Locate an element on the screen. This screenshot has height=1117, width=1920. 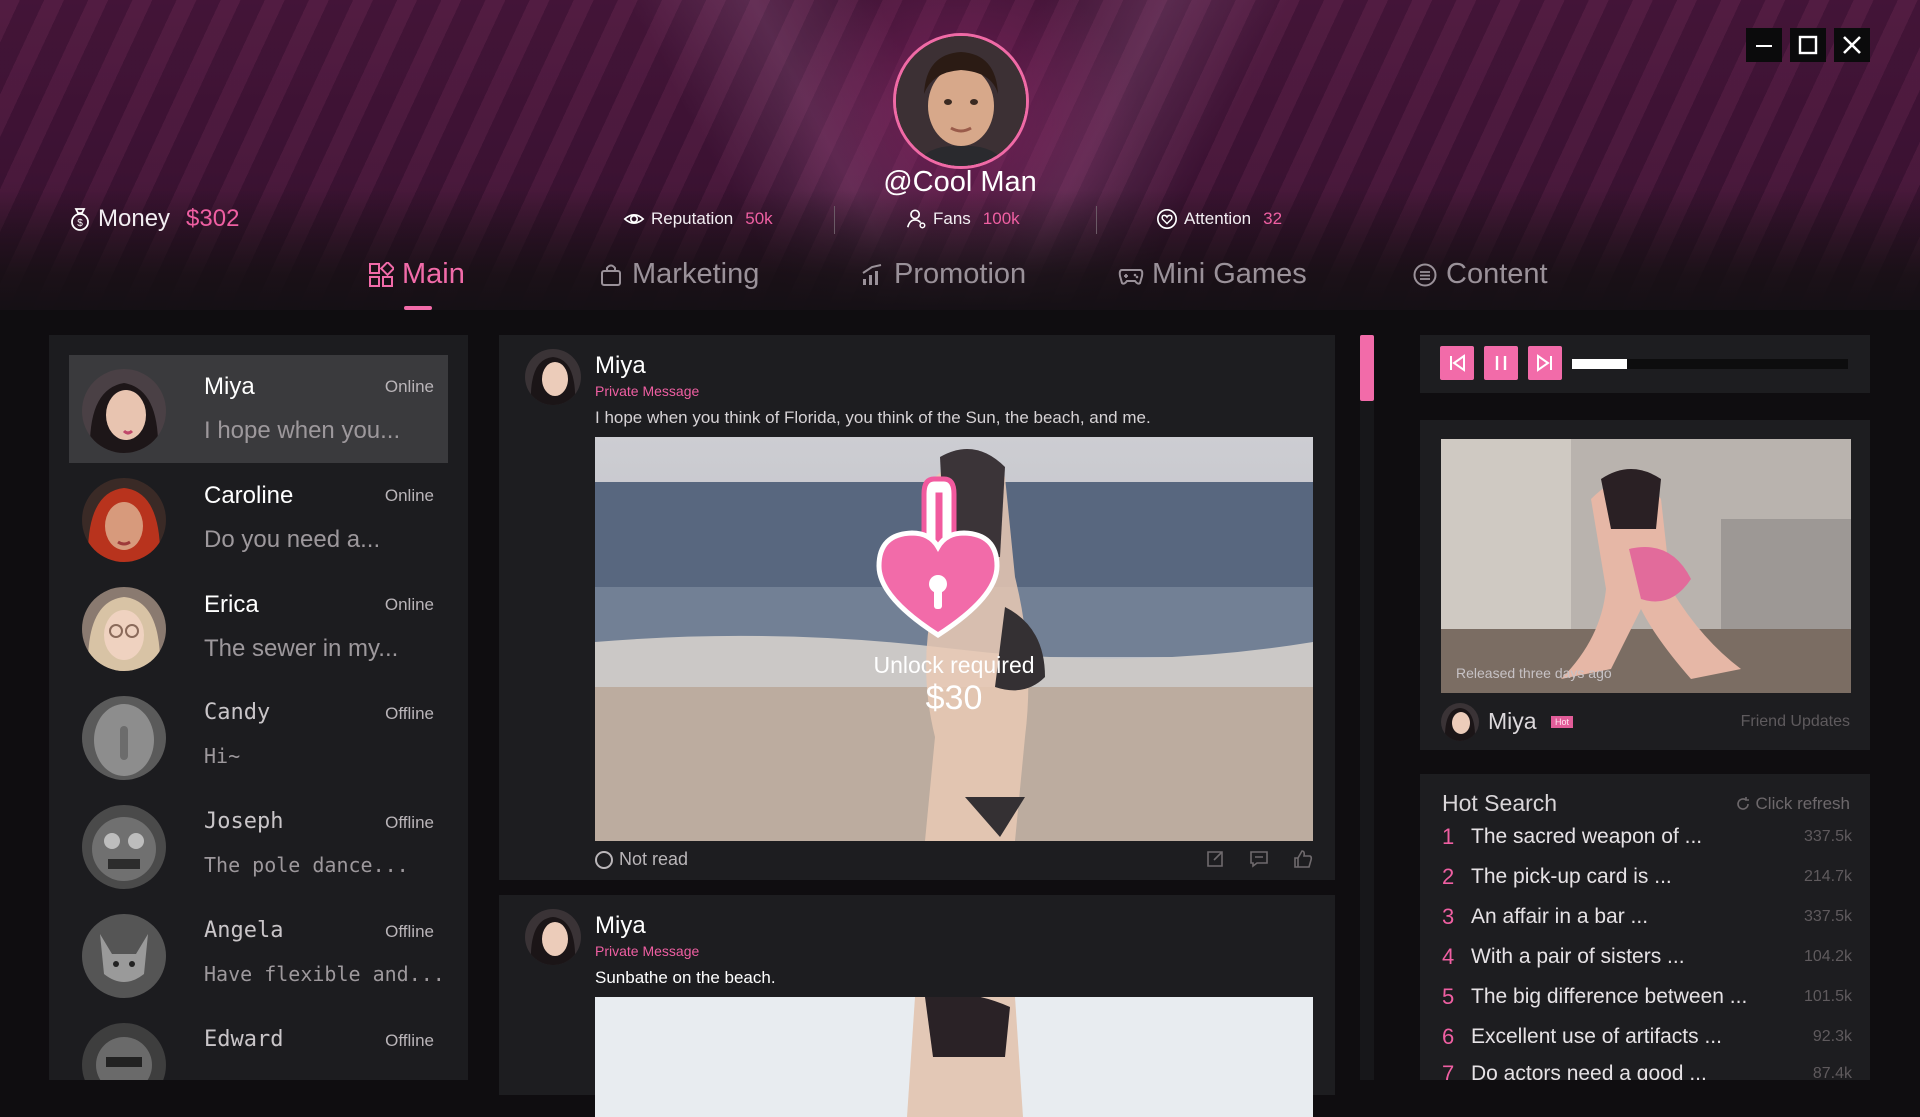
tab-content: Content is located at coordinates (1480, 274).